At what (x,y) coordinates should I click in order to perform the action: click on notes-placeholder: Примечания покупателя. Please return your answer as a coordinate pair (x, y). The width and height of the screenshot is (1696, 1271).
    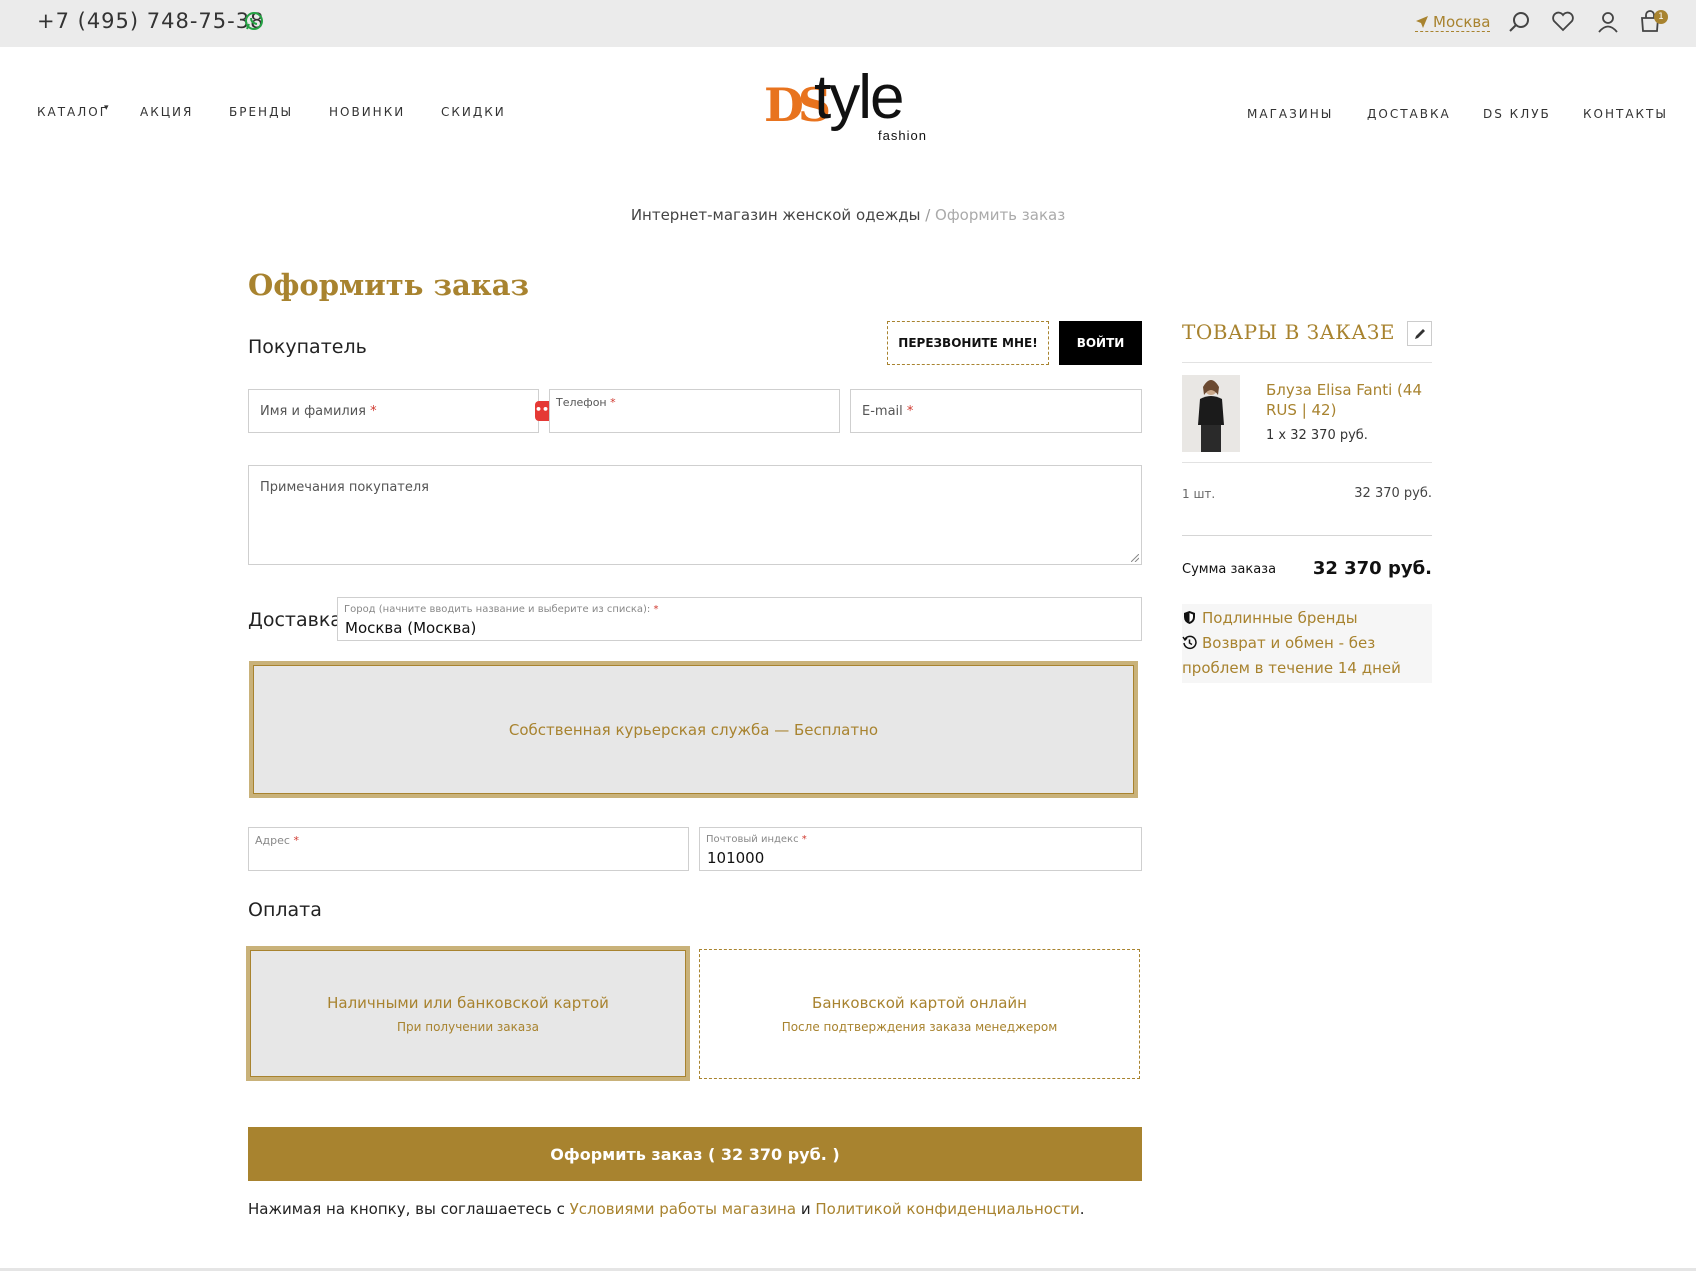
    Looking at the image, I should click on (344, 487).